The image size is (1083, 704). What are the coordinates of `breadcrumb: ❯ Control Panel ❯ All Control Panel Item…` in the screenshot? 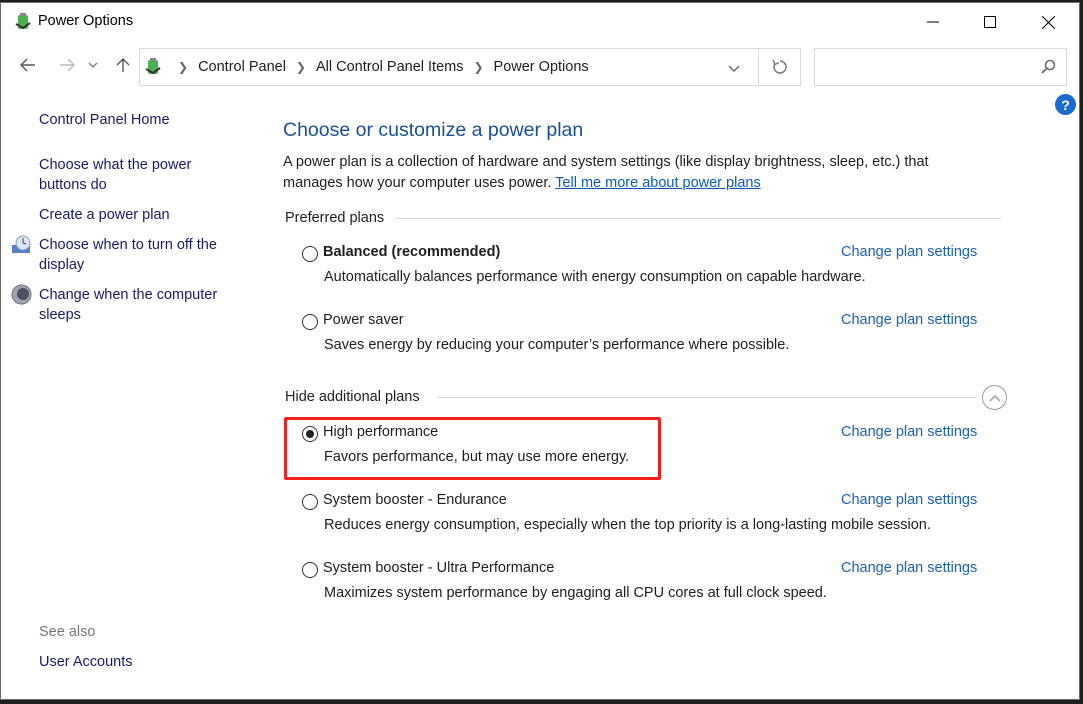 It's located at (378, 67).